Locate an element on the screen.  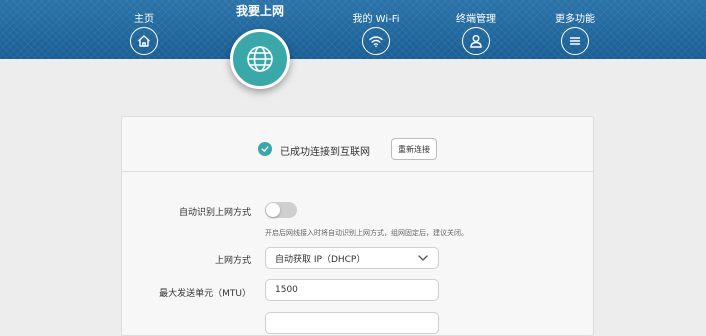
mtu-label: 最大发送单元（MTU） is located at coordinates (205, 294).